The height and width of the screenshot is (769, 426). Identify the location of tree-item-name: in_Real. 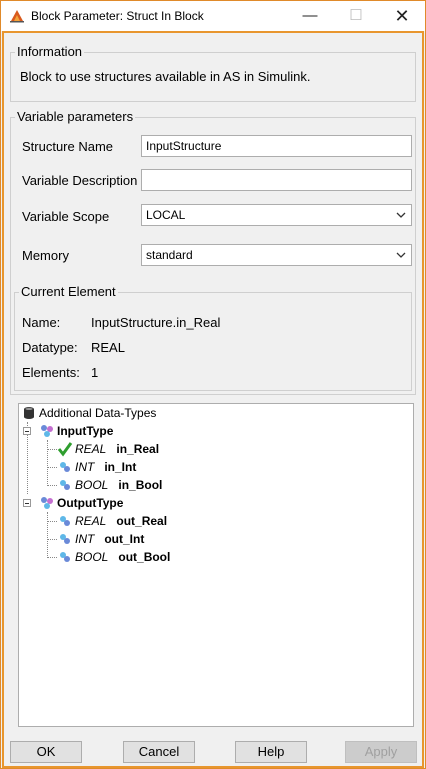
(138, 449).